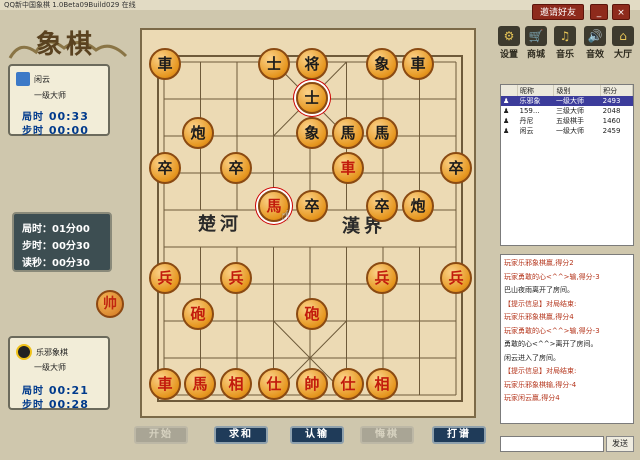  I want to click on draw-button: 求和, so click(241, 435).